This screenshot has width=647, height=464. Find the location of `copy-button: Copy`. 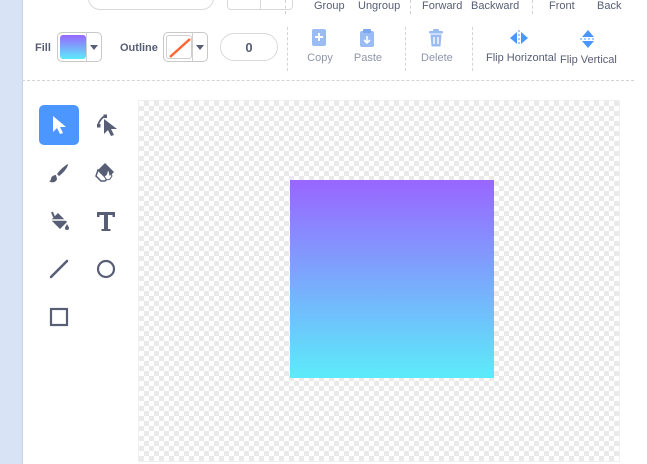

copy-button: Copy is located at coordinates (320, 46).